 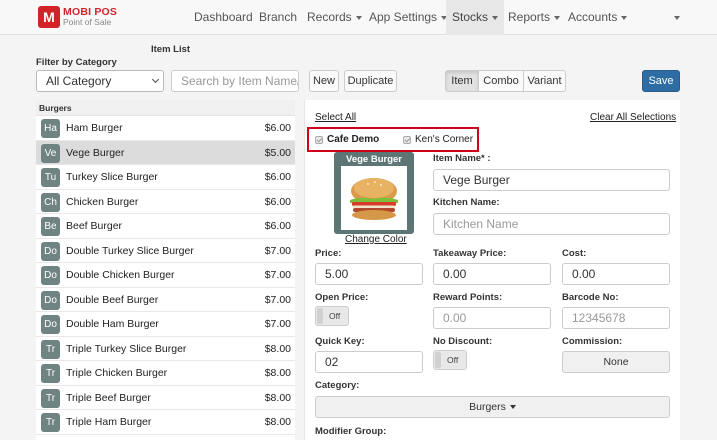 I want to click on clear-all-selections-link: Clear All Selections, so click(x=633, y=117).